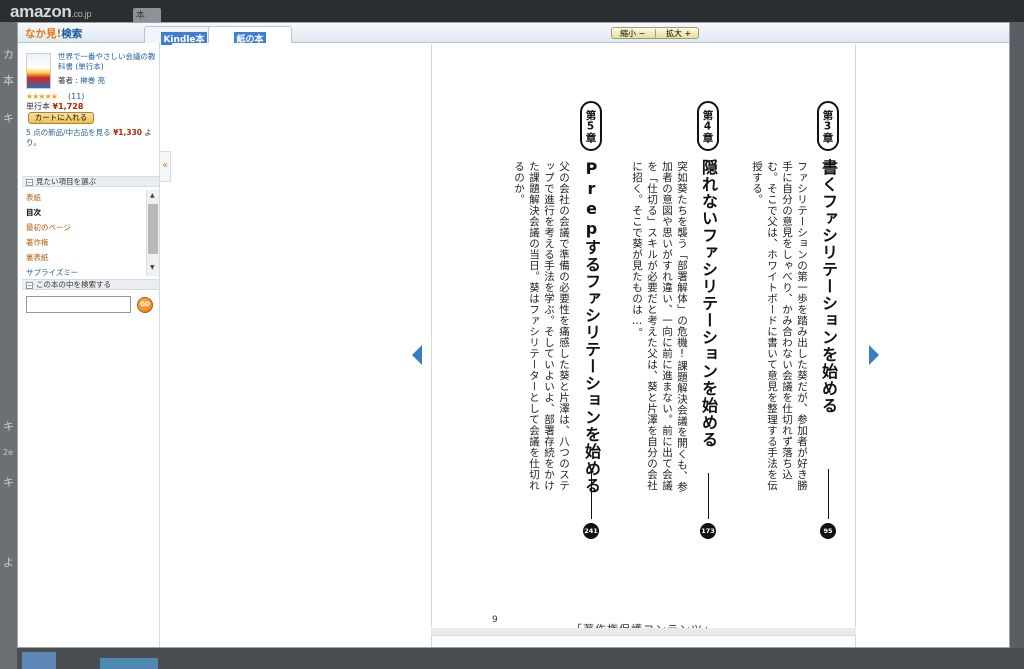 Image resolution: width=1024 pixels, height=669 pixels. Describe the element at coordinates (84, 227) in the screenshot. I see `toc-item-first-page: 最初のページ` at that location.